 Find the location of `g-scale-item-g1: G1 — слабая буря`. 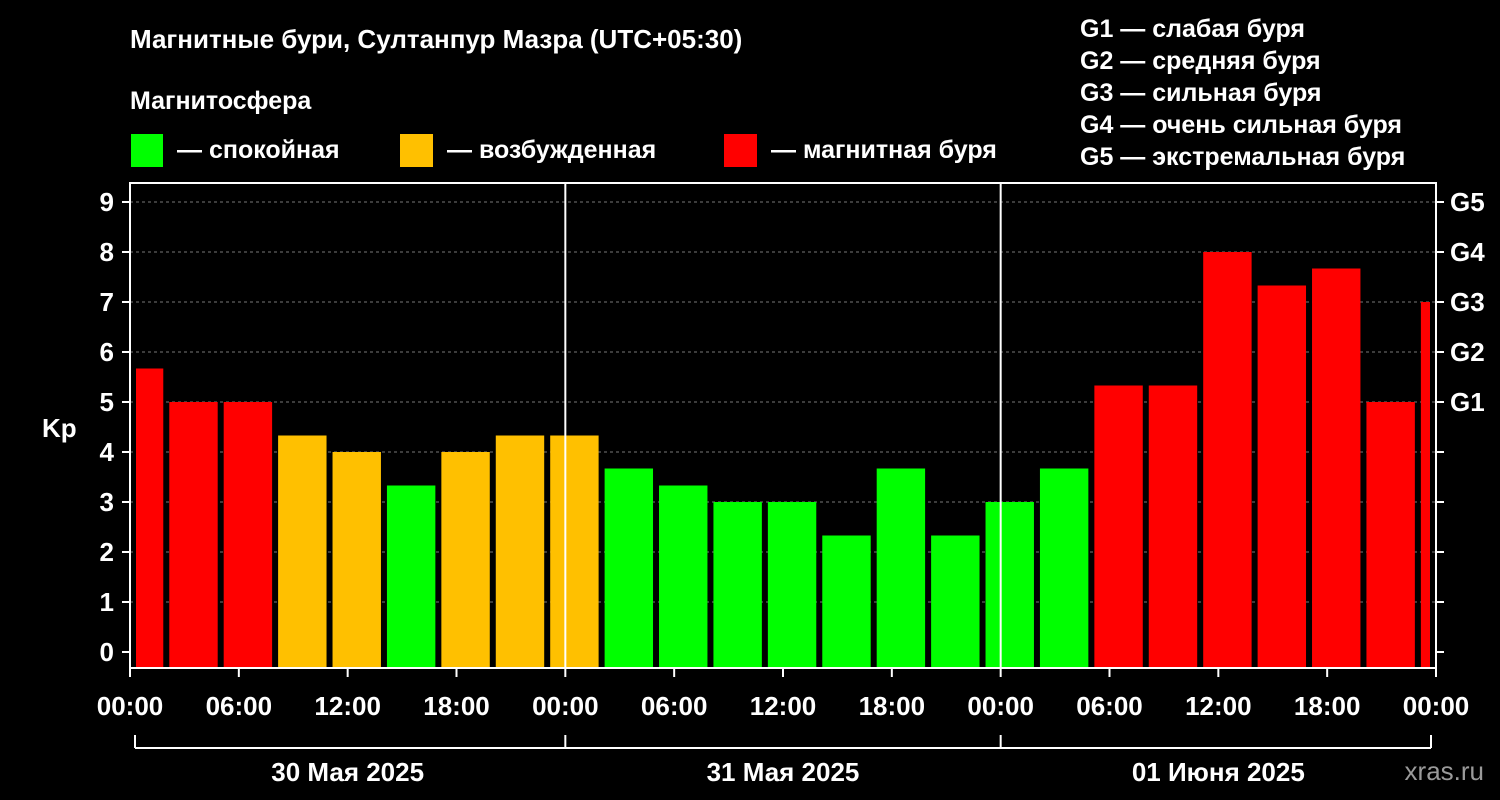

g-scale-item-g1: G1 — слабая буря is located at coordinates (1192, 29).